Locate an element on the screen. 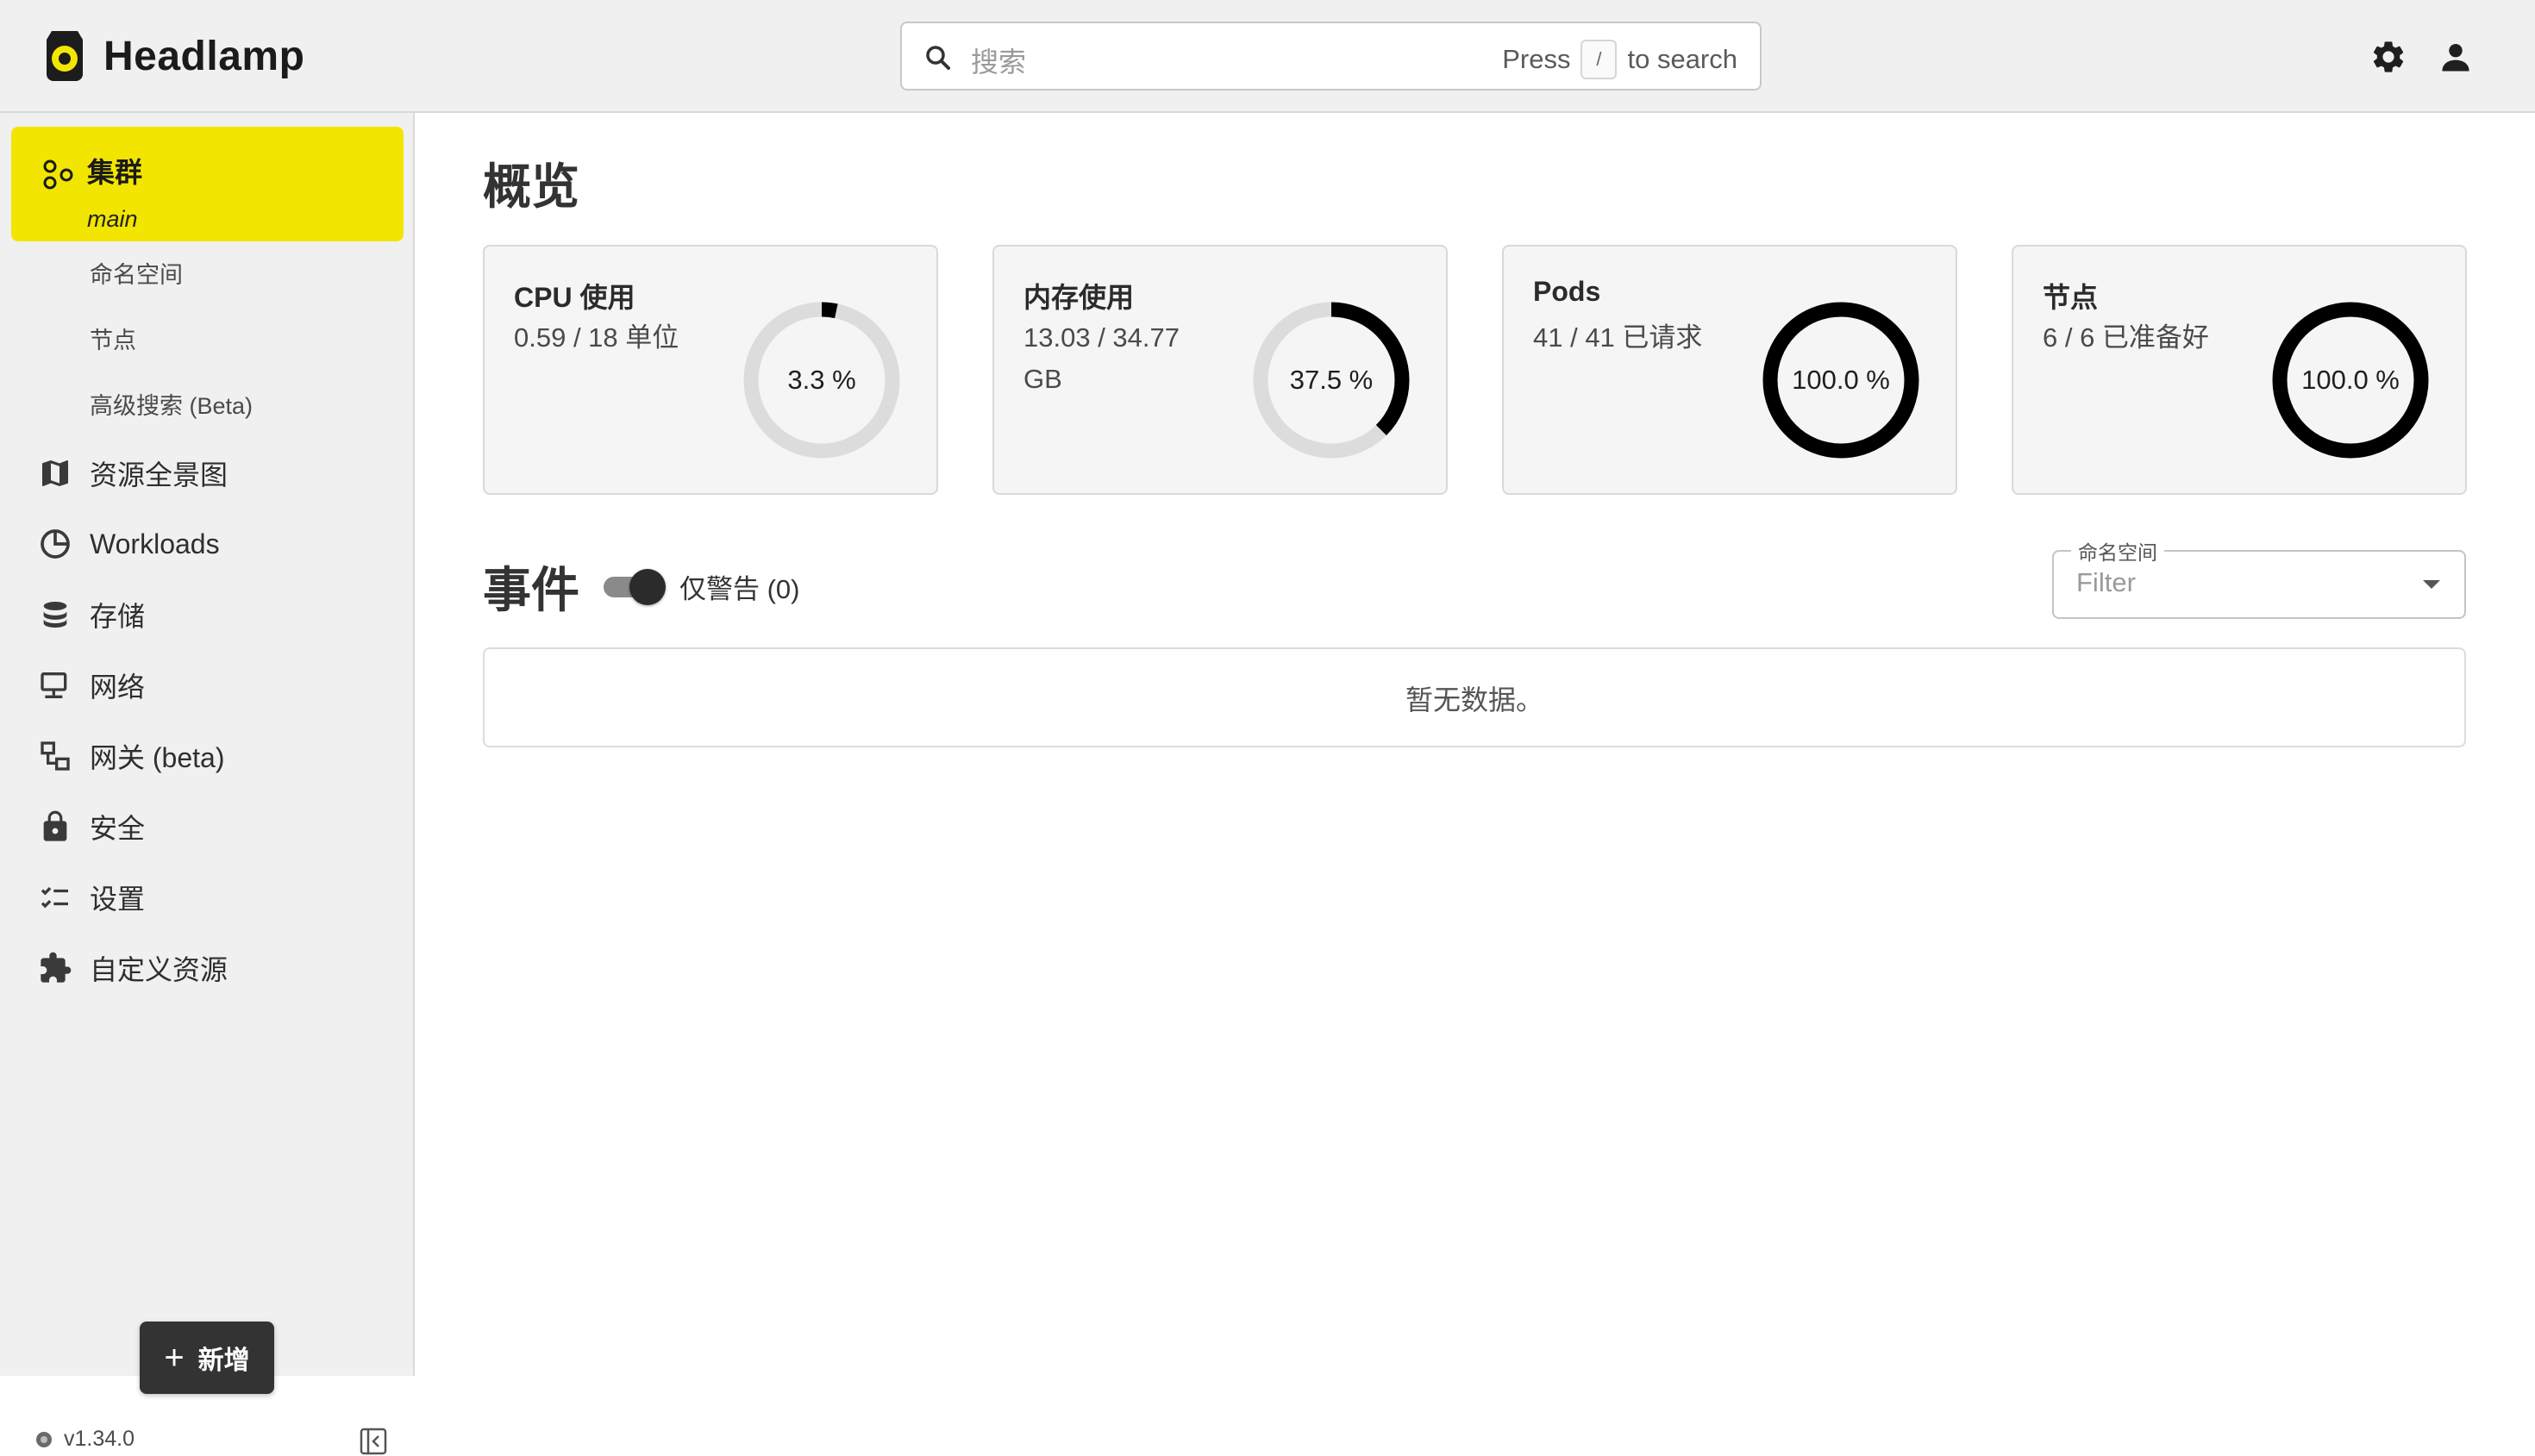  lock-icon is located at coordinates (55, 826).